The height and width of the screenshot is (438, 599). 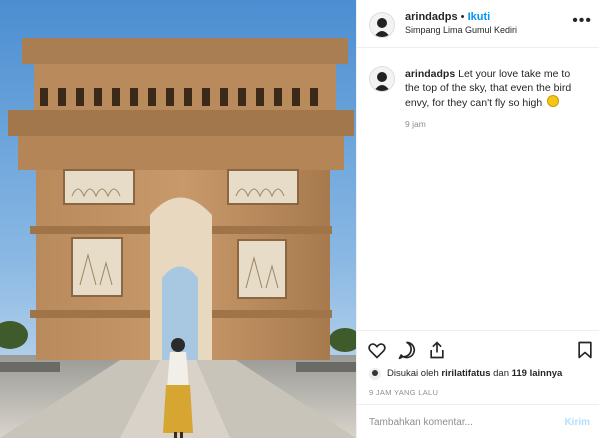 I want to click on user-avatar, so click(x=382, y=25).